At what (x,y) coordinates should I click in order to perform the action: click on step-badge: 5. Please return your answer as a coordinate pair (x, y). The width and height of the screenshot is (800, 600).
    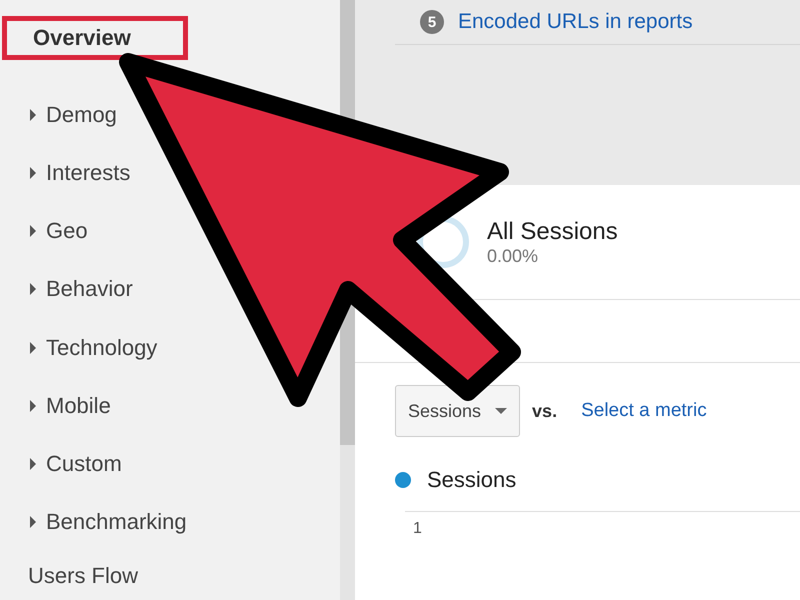
    Looking at the image, I should click on (432, 22).